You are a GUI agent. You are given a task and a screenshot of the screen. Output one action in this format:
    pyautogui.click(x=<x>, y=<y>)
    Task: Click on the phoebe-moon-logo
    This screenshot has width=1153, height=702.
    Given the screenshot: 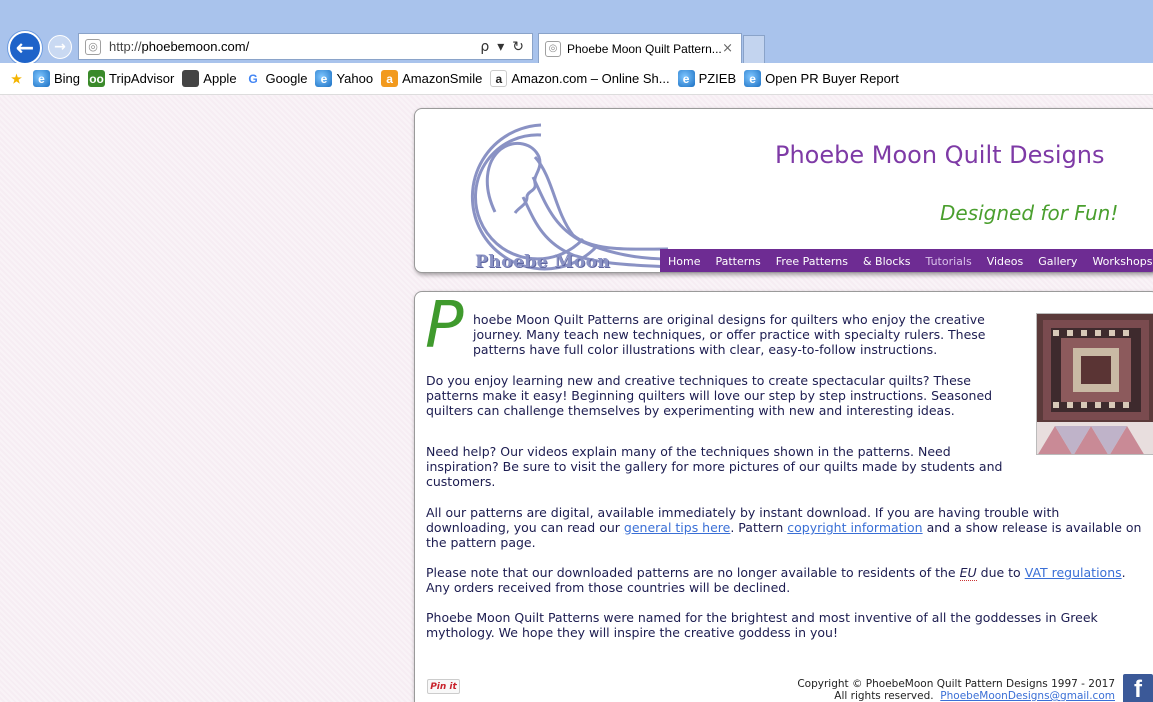 What is the action you would take?
    pyautogui.click(x=548, y=195)
    